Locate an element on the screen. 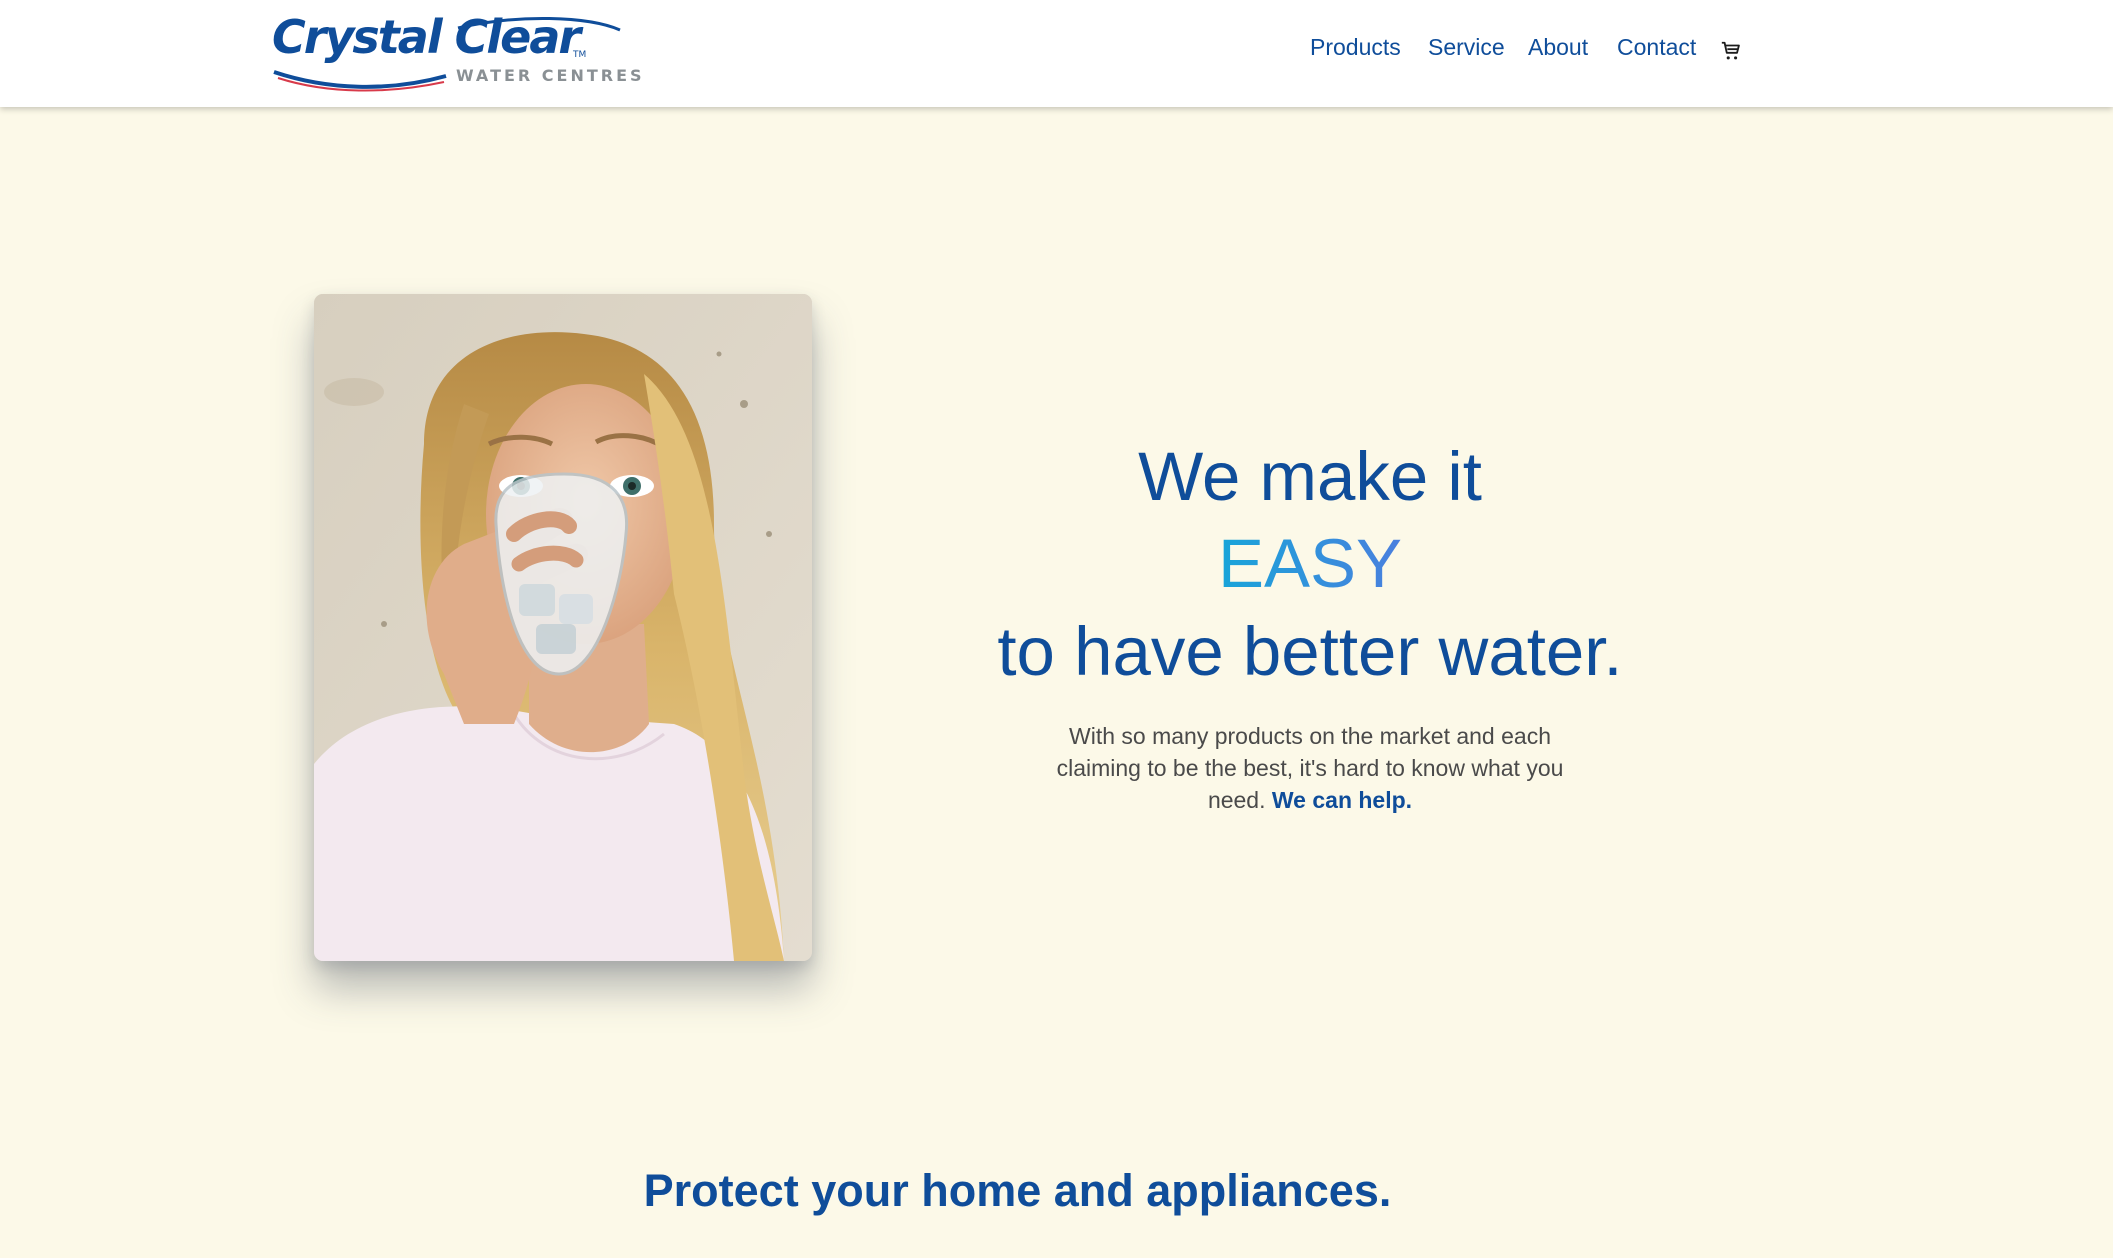 This screenshot has height=1258, width=2113. hero-headline-easy-word: EASY is located at coordinates (1310, 563).